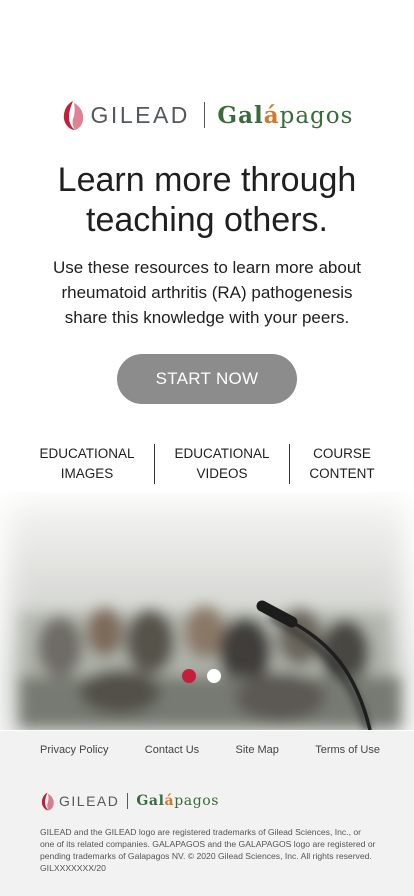 This screenshot has height=896, width=414. I want to click on footer-link-terms: Terms of Use, so click(347, 750).